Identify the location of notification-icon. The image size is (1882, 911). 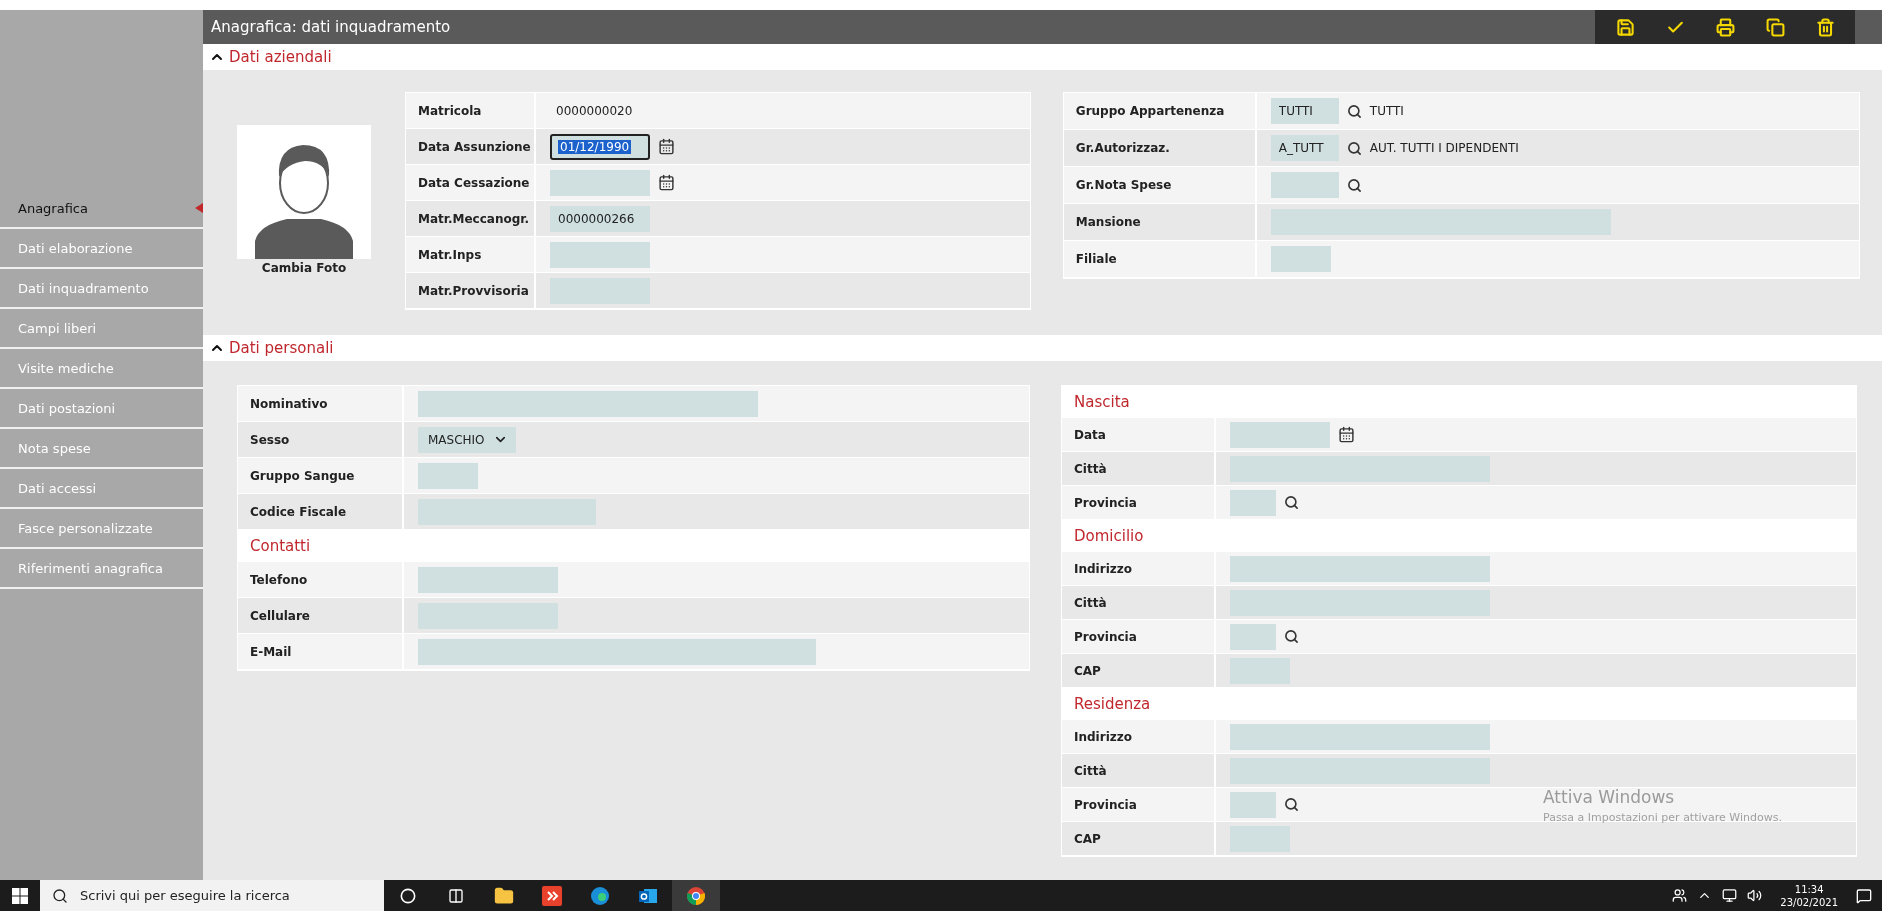
(1864, 895).